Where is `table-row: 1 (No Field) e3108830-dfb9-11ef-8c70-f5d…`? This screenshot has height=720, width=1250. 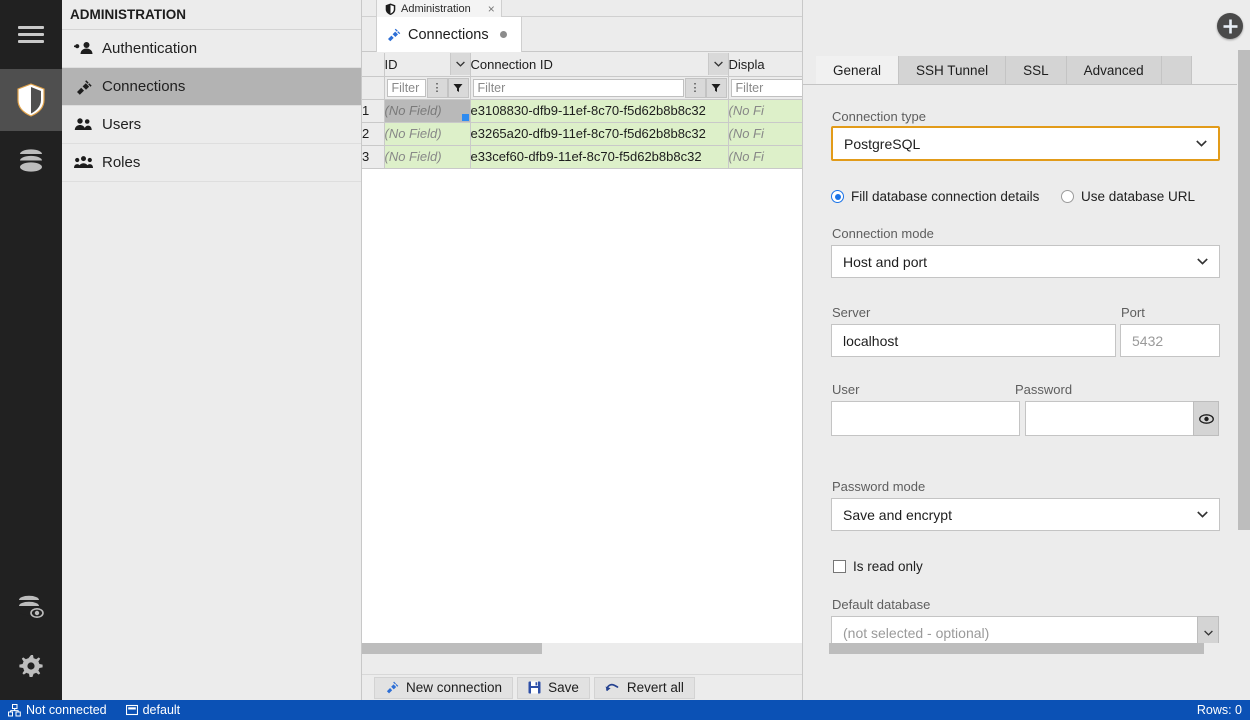 table-row: 1 (No Field) e3108830-dfb9-11ef-8c70-f5d… is located at coordinates (582, 111).